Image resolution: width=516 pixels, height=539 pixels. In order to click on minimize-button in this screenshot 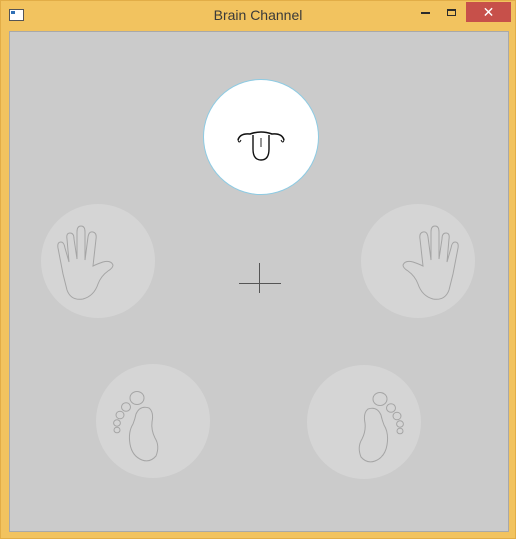, I will do `click(425, 12)`.